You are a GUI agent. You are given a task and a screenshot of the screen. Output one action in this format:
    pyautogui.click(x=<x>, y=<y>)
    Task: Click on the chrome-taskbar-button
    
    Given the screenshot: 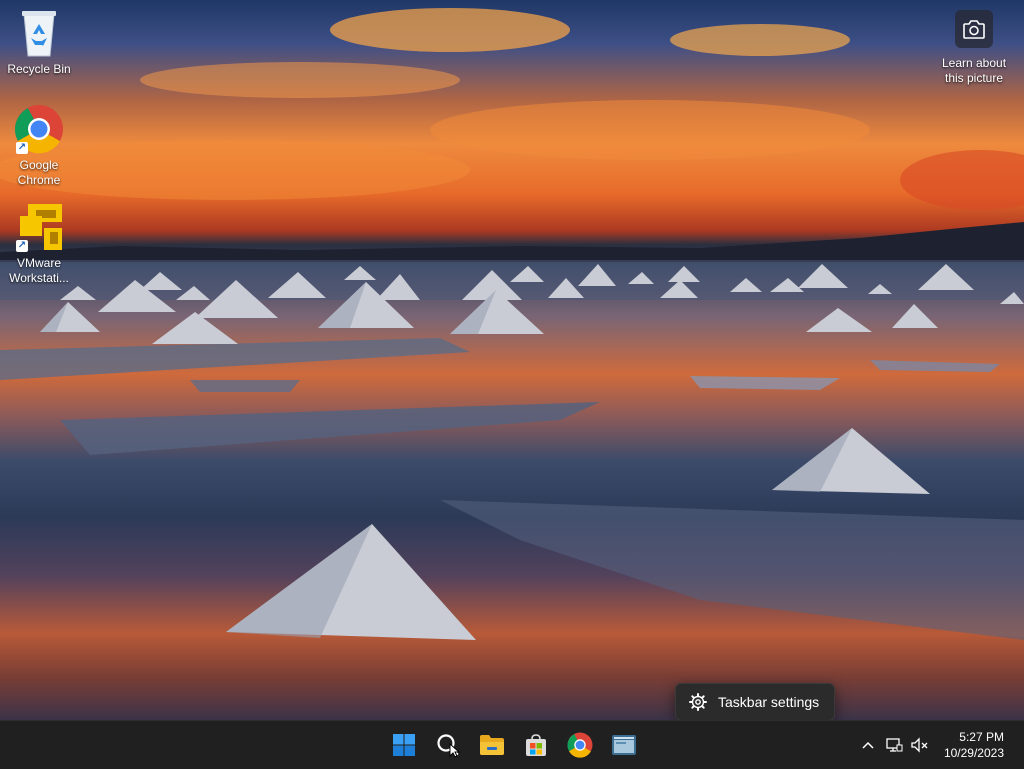 What is the action you would take?
    pyautogui.click(x=580, y=745)
    